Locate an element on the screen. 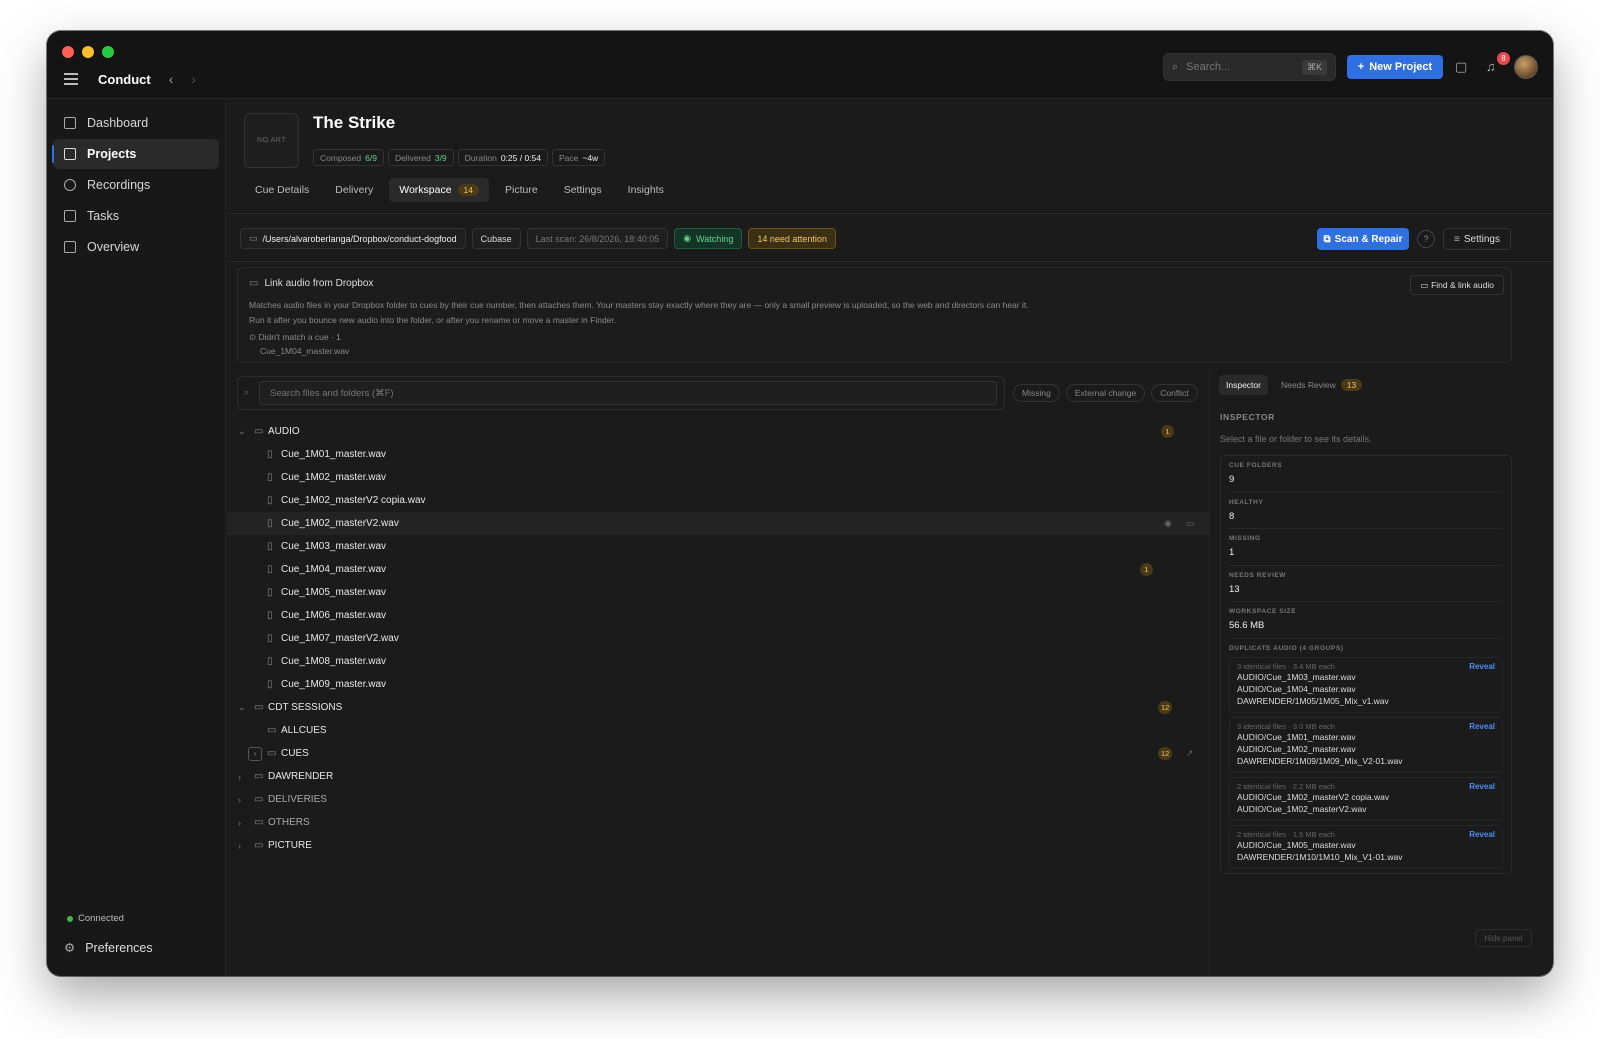 The image size is (1600, 1039). project-art-placeholder: NO ART is located at coordinates (271, 140).